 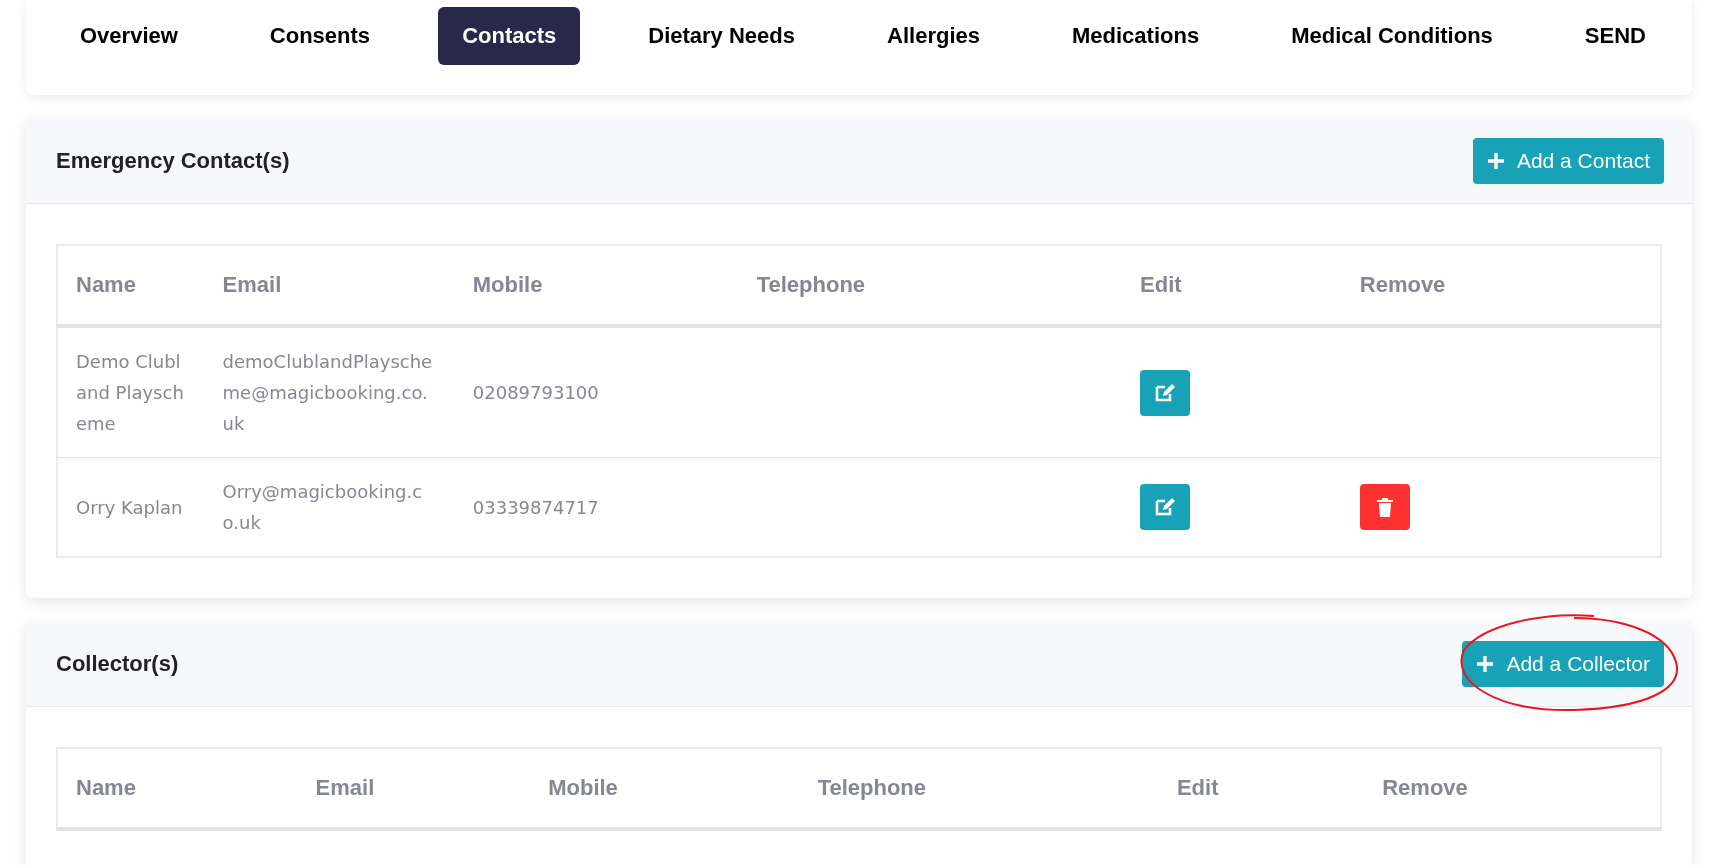 What do you see at coordinates (933, 36) in the screenshot?
I see `tab: Allergies` at bounding box center [933, 36].